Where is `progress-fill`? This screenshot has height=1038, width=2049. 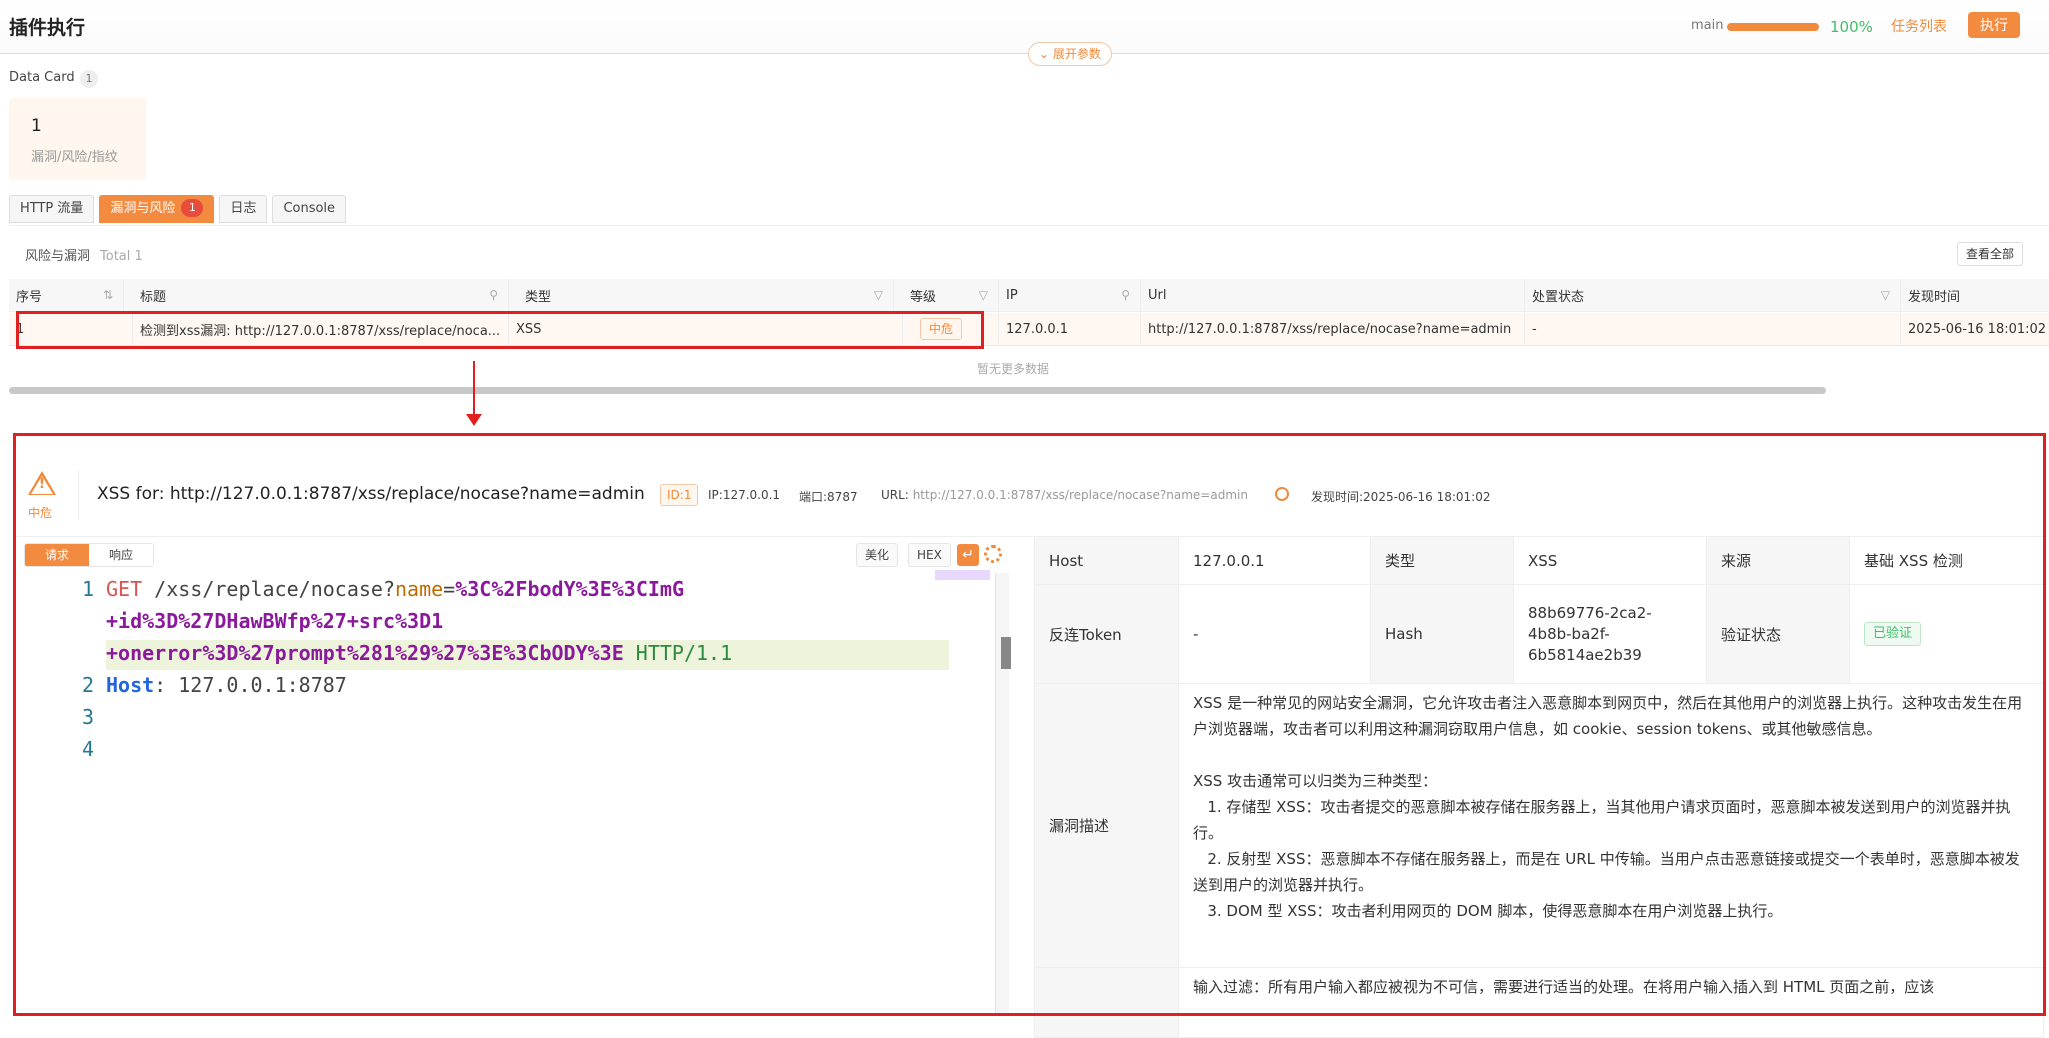 progress-fill is located at coordinates (1773, 27).